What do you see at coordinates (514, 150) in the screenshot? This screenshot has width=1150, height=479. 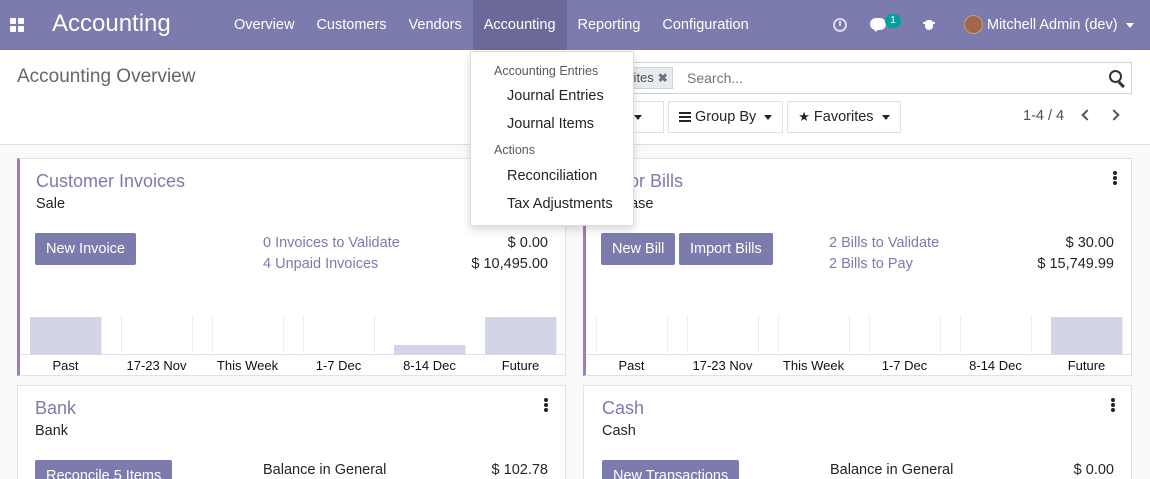 I see `dropdown-header-actions: Actions` at bounding box center [514, 150].